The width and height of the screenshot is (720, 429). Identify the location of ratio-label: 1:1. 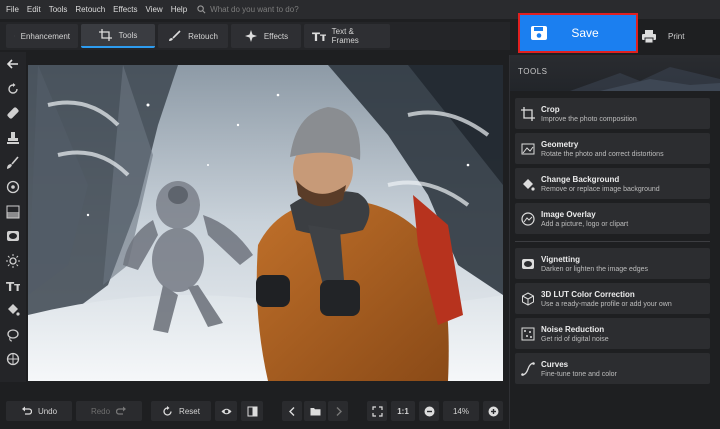
(403, 411).